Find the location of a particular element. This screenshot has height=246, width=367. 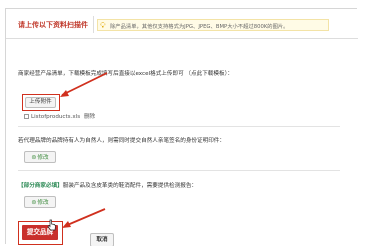

header-divider is located at coordinates (93, 24).